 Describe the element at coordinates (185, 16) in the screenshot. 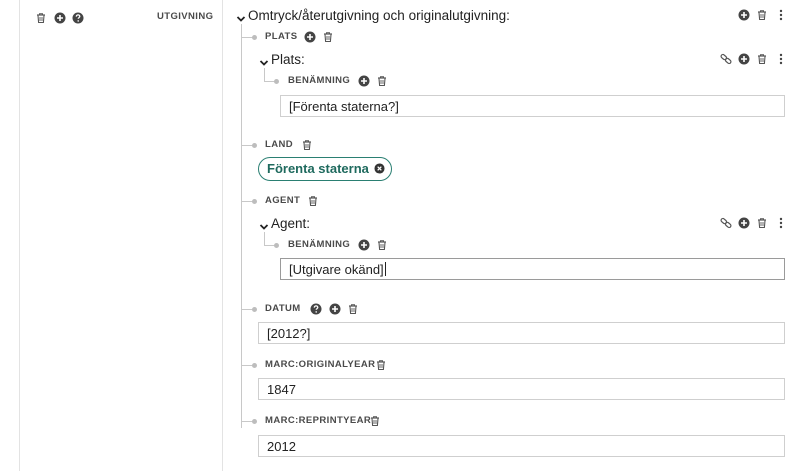

I see `section-label-utgivning: UTGIVNING` at that location.